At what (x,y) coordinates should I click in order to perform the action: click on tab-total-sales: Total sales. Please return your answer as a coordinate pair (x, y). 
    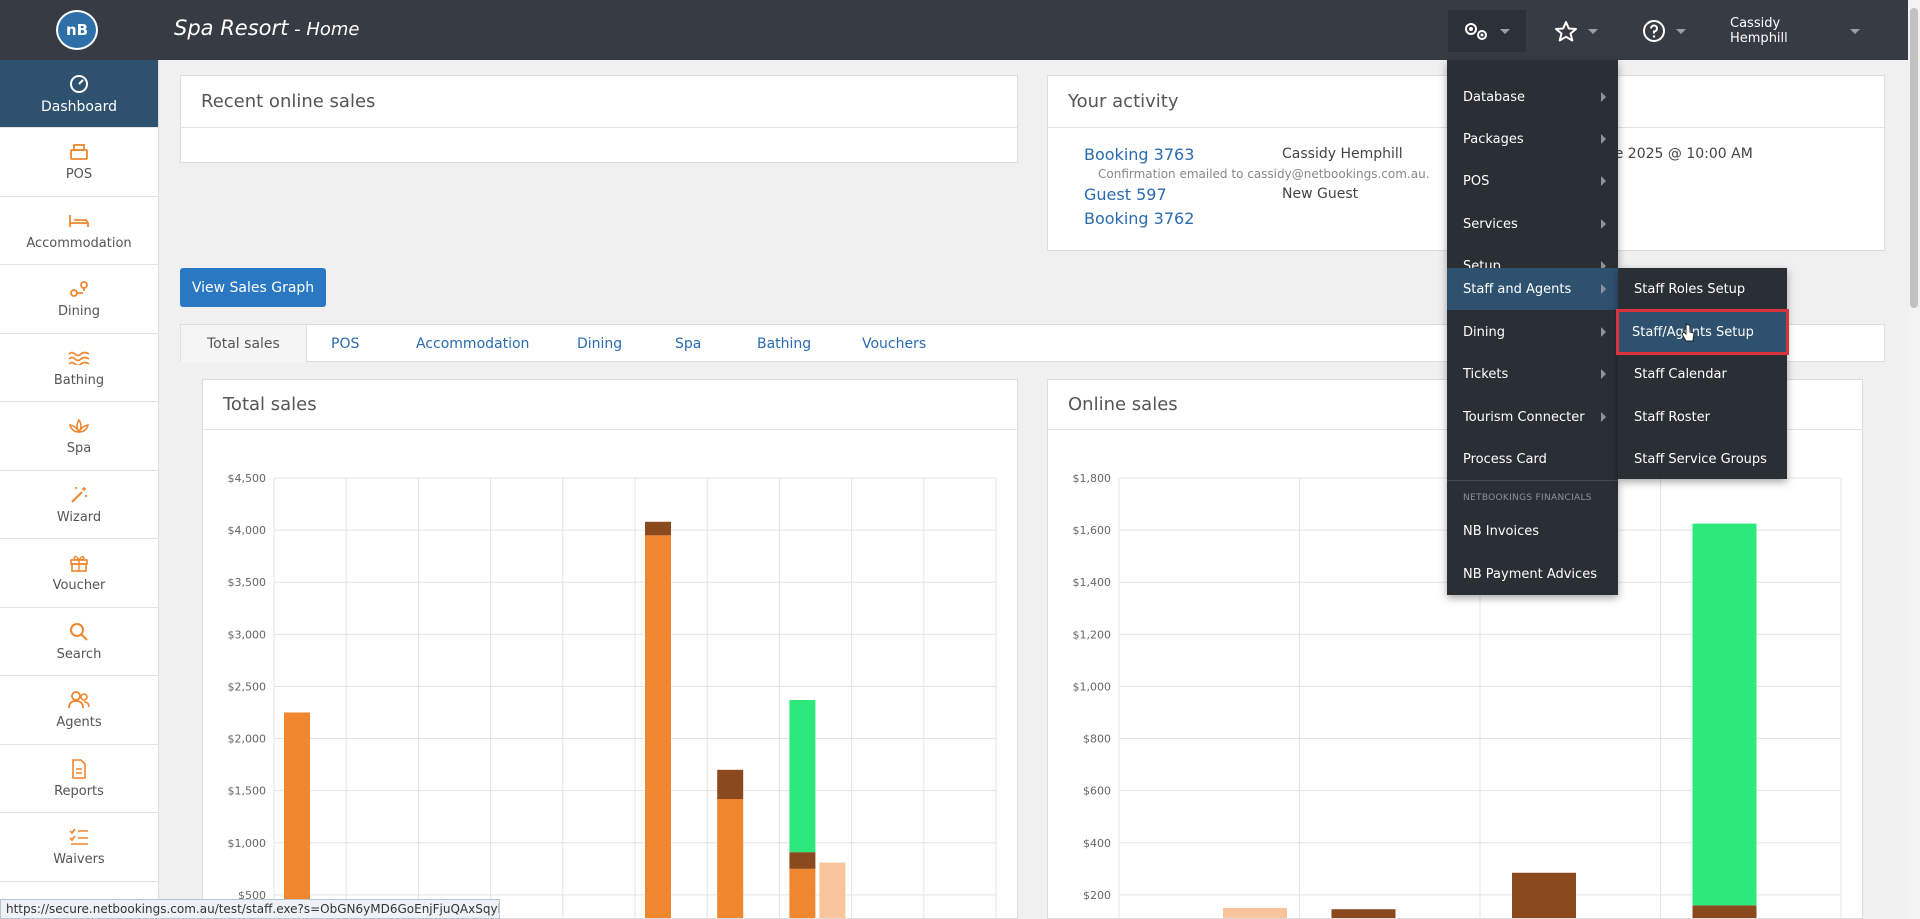
    Looking at the image, I should click on (244, 344).